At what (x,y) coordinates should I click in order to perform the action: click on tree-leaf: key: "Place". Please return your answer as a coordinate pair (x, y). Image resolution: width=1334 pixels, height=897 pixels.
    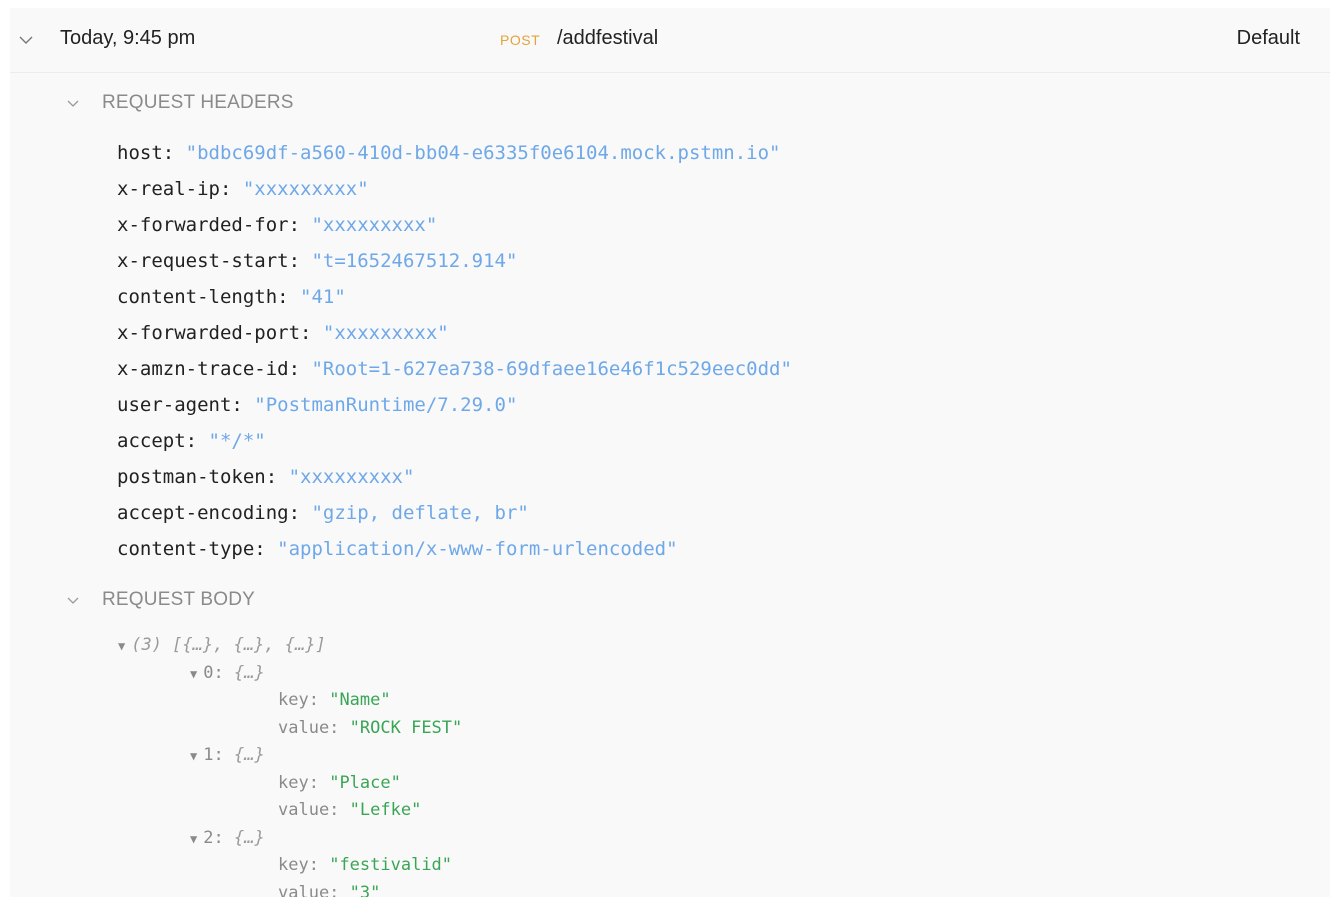
    Looking at the image, I should click on (339, 782).